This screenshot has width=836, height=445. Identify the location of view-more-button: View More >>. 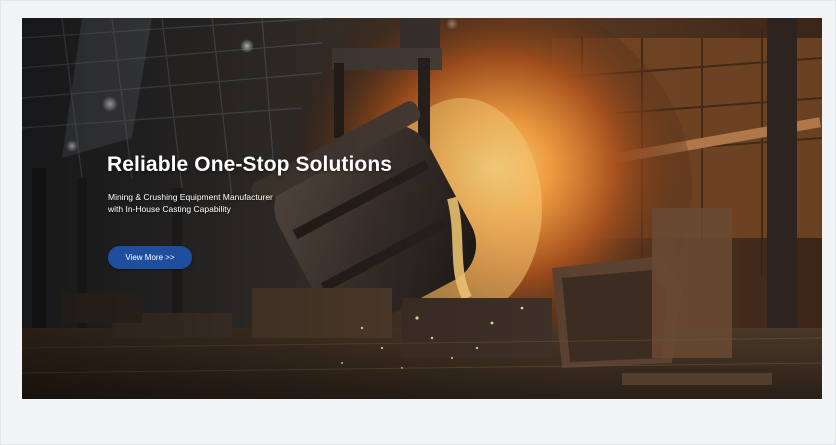
(150, 257).